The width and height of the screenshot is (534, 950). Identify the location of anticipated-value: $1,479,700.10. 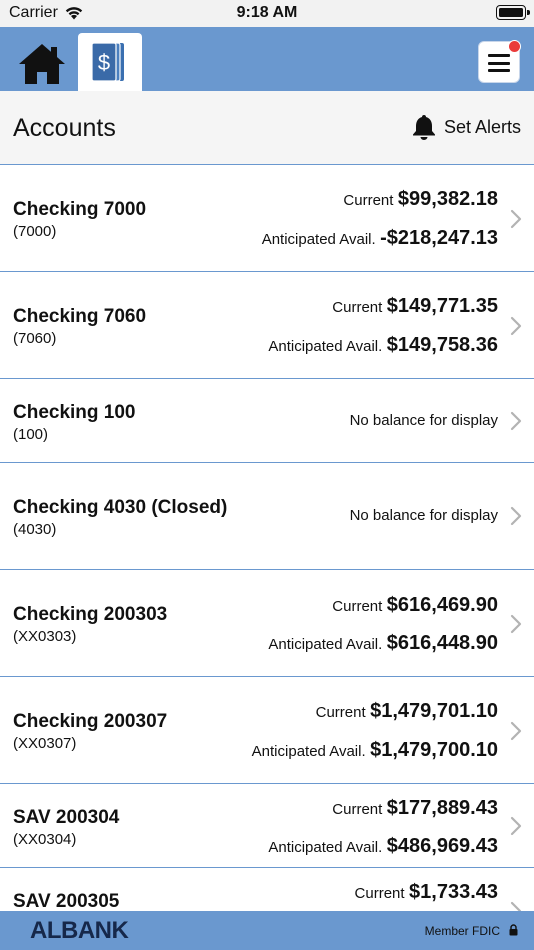
(434, 750).